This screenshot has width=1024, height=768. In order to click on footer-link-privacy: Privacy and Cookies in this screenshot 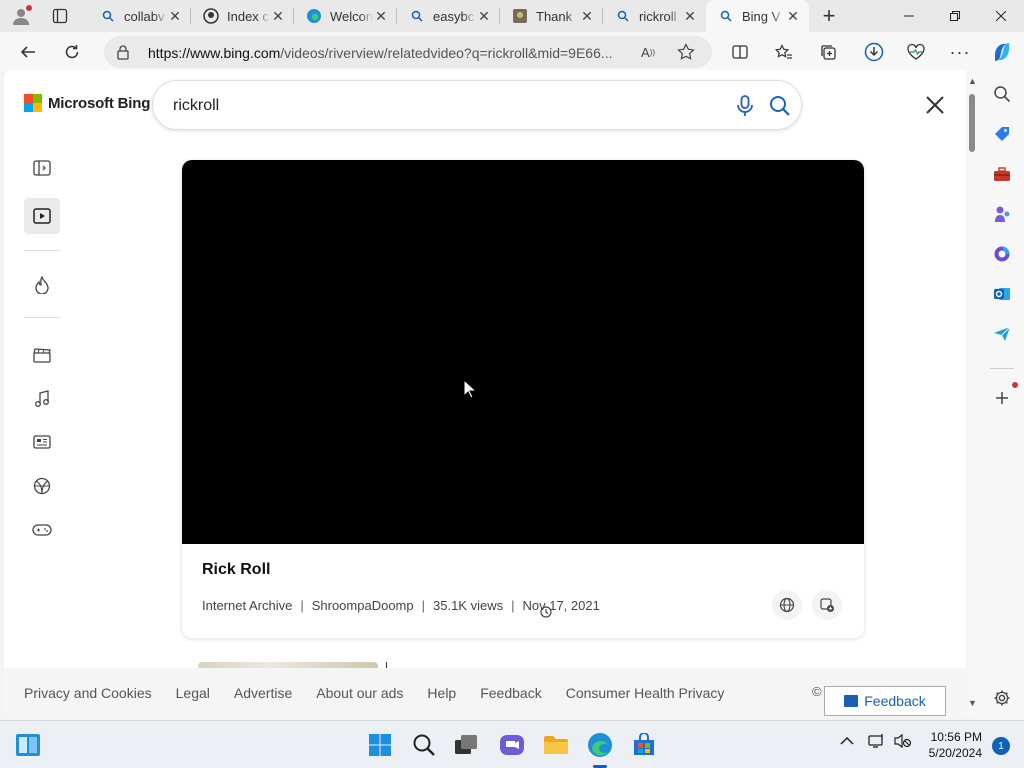, I will do `click(88, 693)`.